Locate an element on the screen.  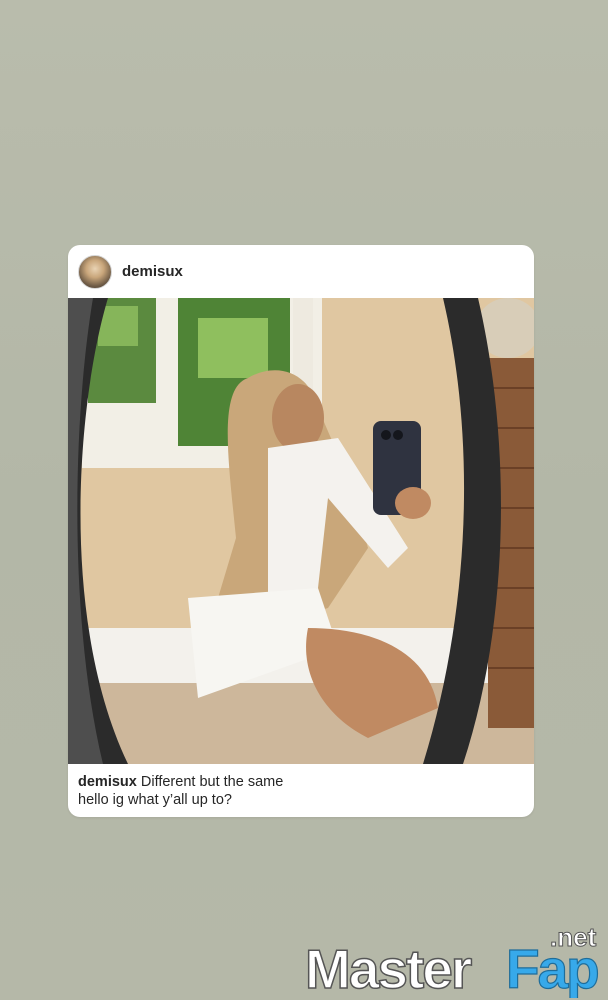
post-username: demisux is located at coordinates (152, 271).